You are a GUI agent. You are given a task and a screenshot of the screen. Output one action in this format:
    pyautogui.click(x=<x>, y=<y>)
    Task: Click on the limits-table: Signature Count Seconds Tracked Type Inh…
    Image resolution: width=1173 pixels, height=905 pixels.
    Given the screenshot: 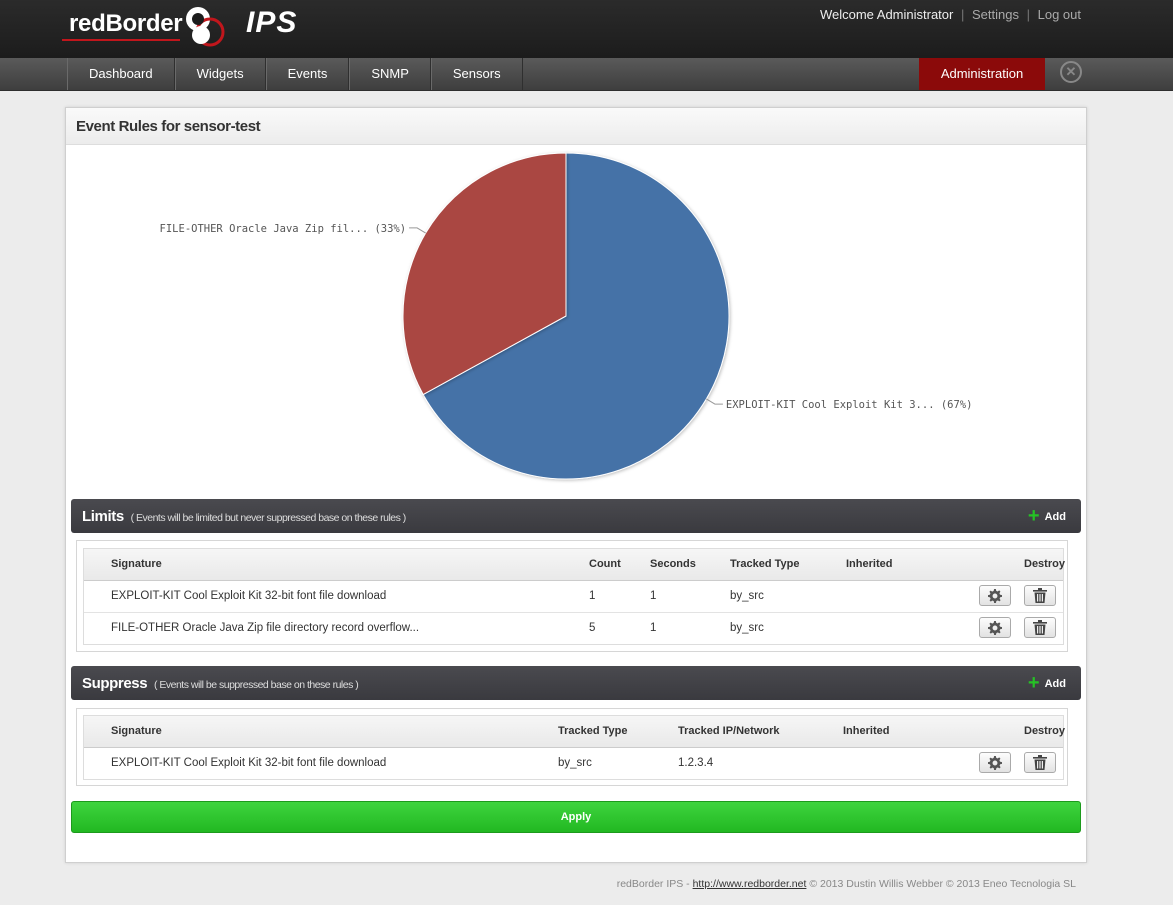 What is the action you would take?
    pyautogui.click(x=574, y=596)
    